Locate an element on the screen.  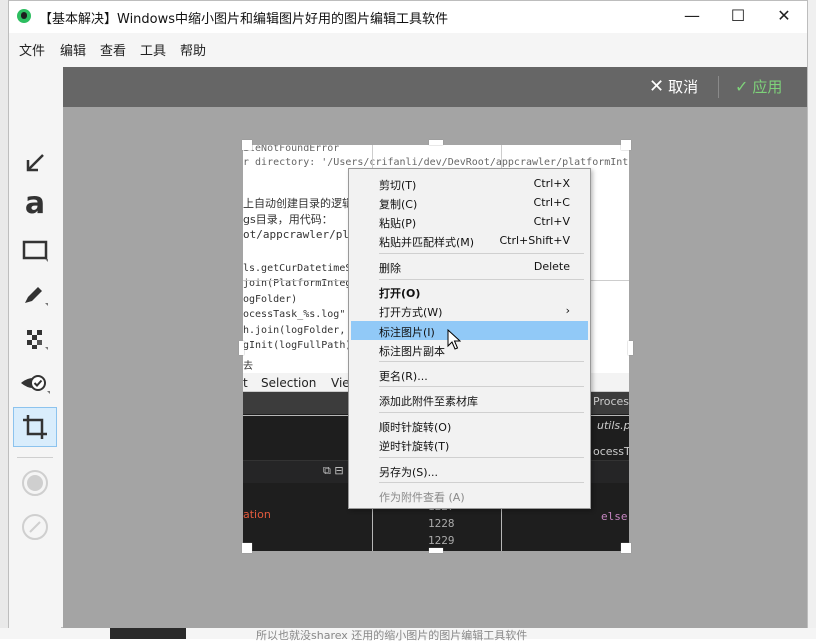
menu-item-shortcut: Ctrl+V is located at coordinates (551, 221).